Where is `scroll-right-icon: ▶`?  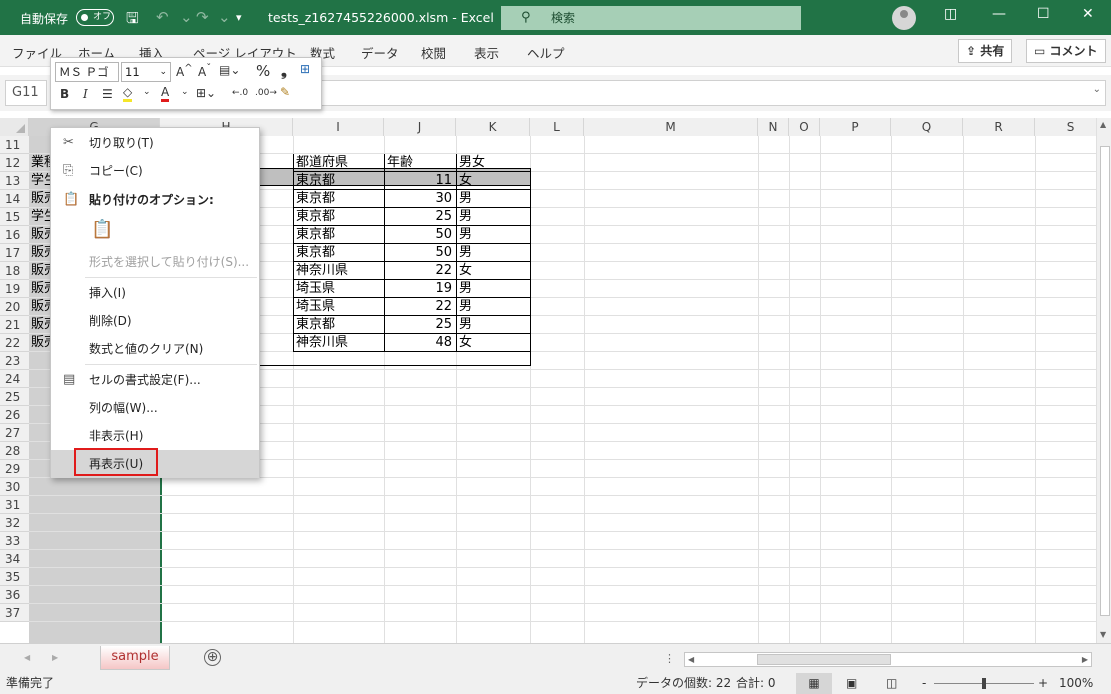
scroll-right-icon: ▶ is located at coordinates (1085, 659).